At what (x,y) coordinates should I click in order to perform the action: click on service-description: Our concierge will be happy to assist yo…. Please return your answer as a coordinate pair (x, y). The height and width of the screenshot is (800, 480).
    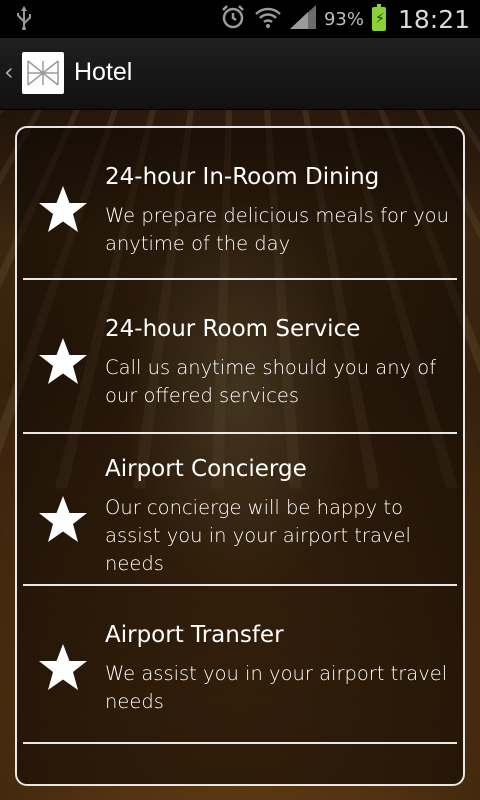
    Looking at the image, I should click on (258, 535).